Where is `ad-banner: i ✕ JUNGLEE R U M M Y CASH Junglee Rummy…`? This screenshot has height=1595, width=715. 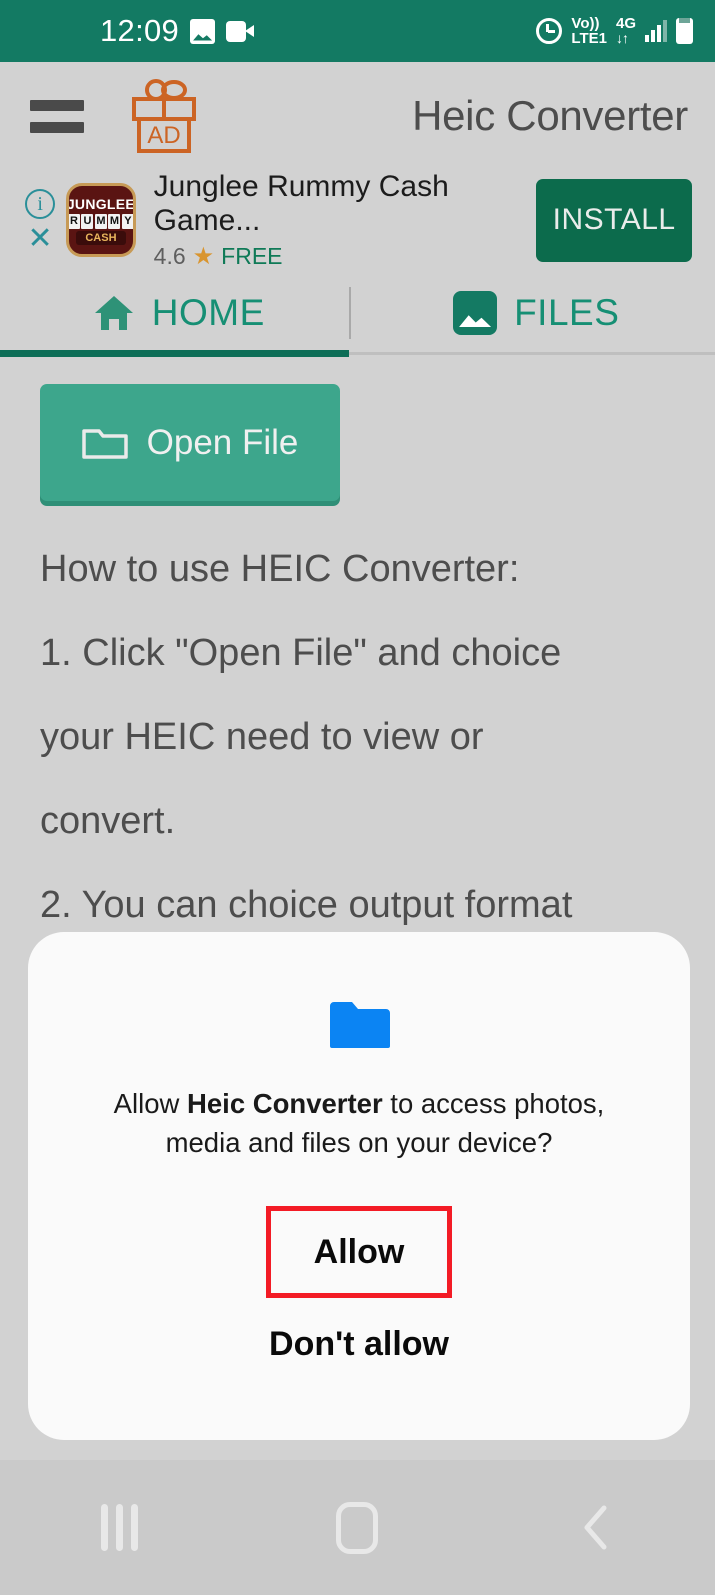
ad-banner: i ✕ JUNGLEE R U M M Y CASH Junglee Rummy… is located at coordinates (357, 220).